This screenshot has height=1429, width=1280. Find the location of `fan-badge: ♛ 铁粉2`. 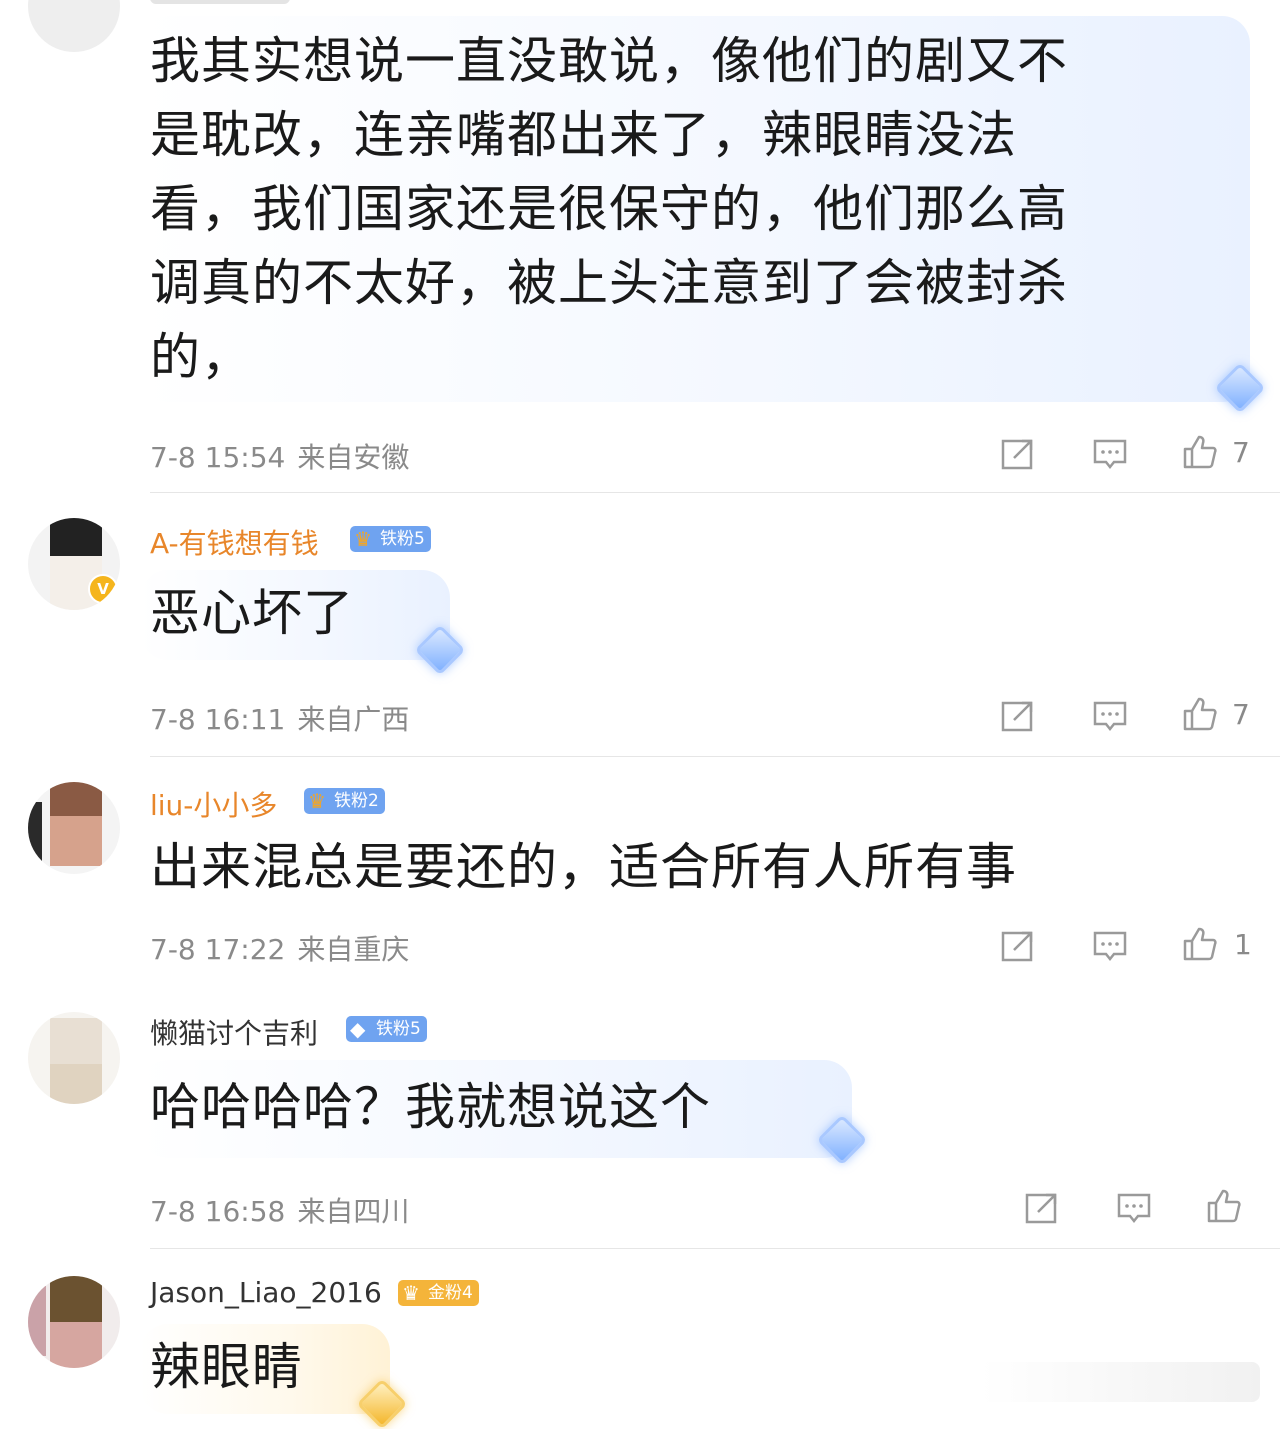

fan-badge: ♛ 铁粉2 is located at coordinates (344, 801).